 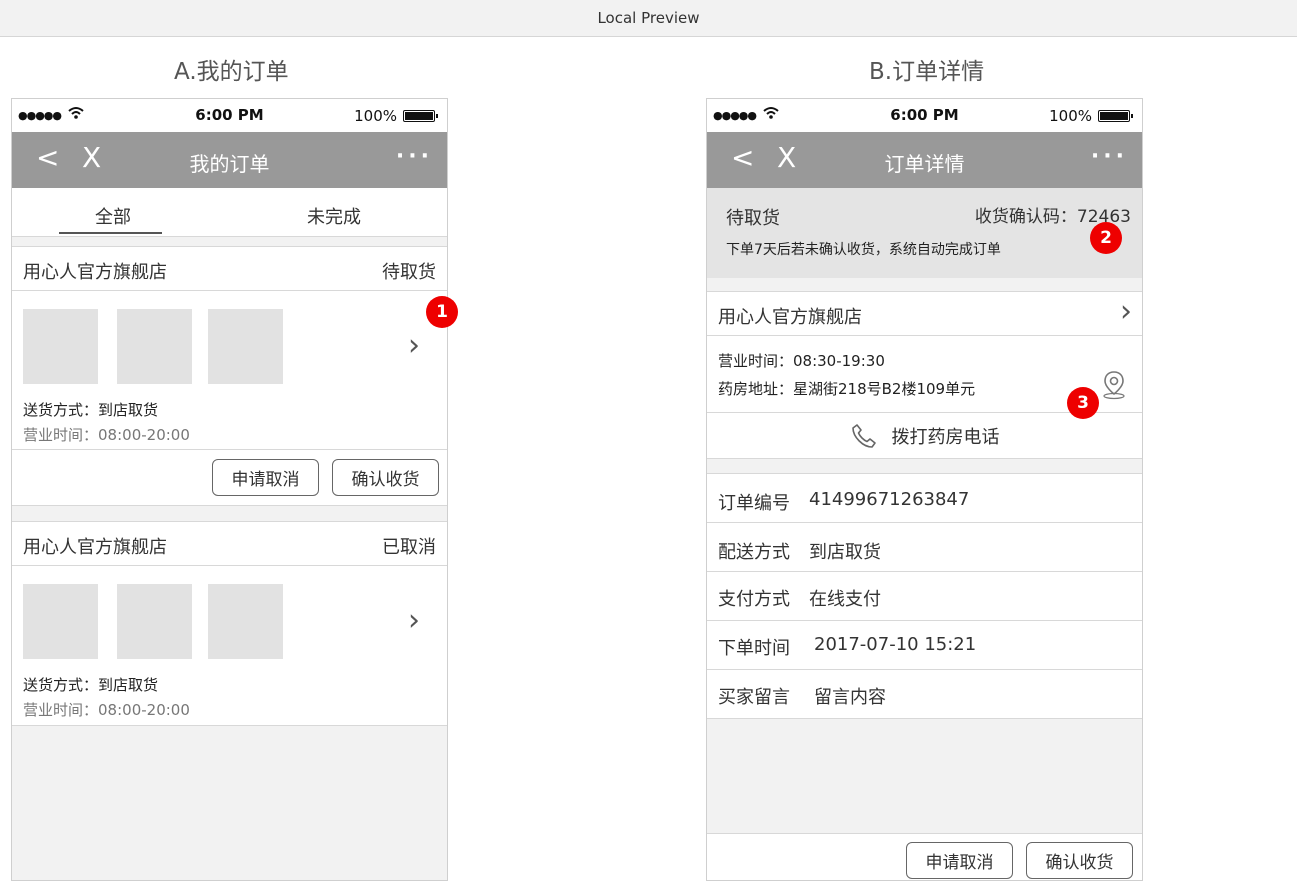 I want to click on order-status: 待取货, so click(x=409, y=272).